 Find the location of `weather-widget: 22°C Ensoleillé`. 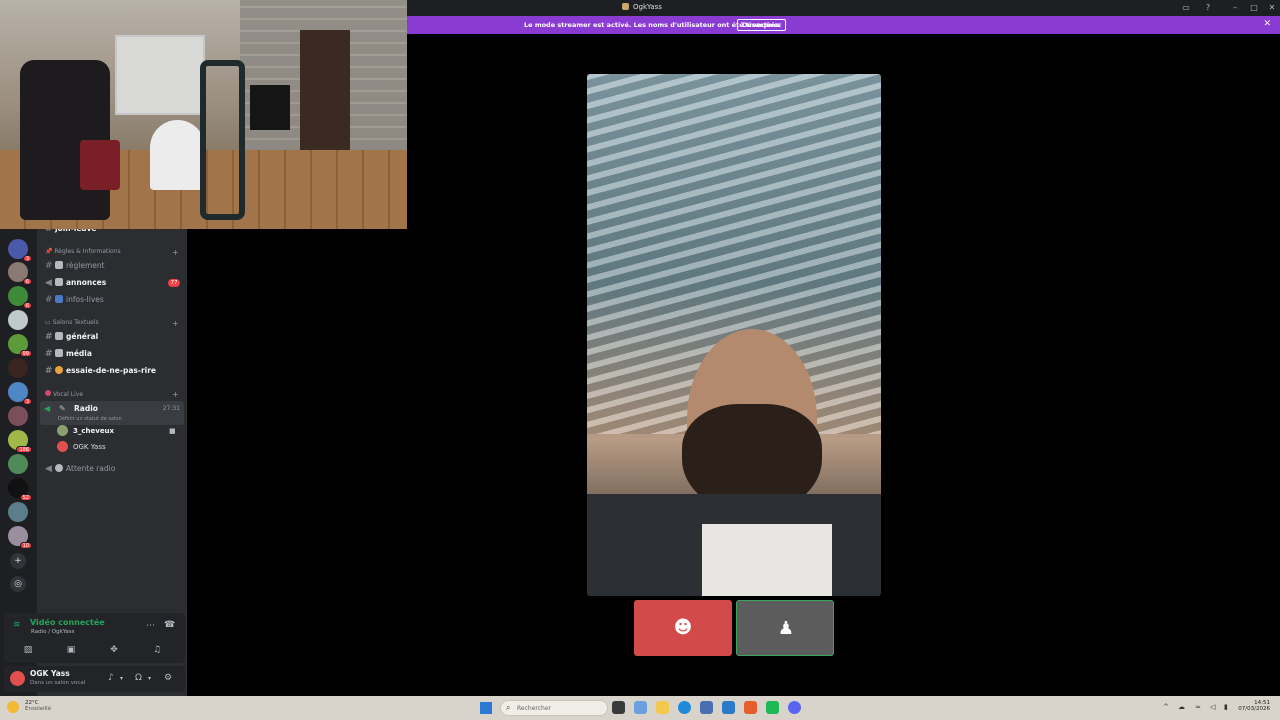

weather-widget: 22°C Ensoleillé is located at coordinates (38, 706).